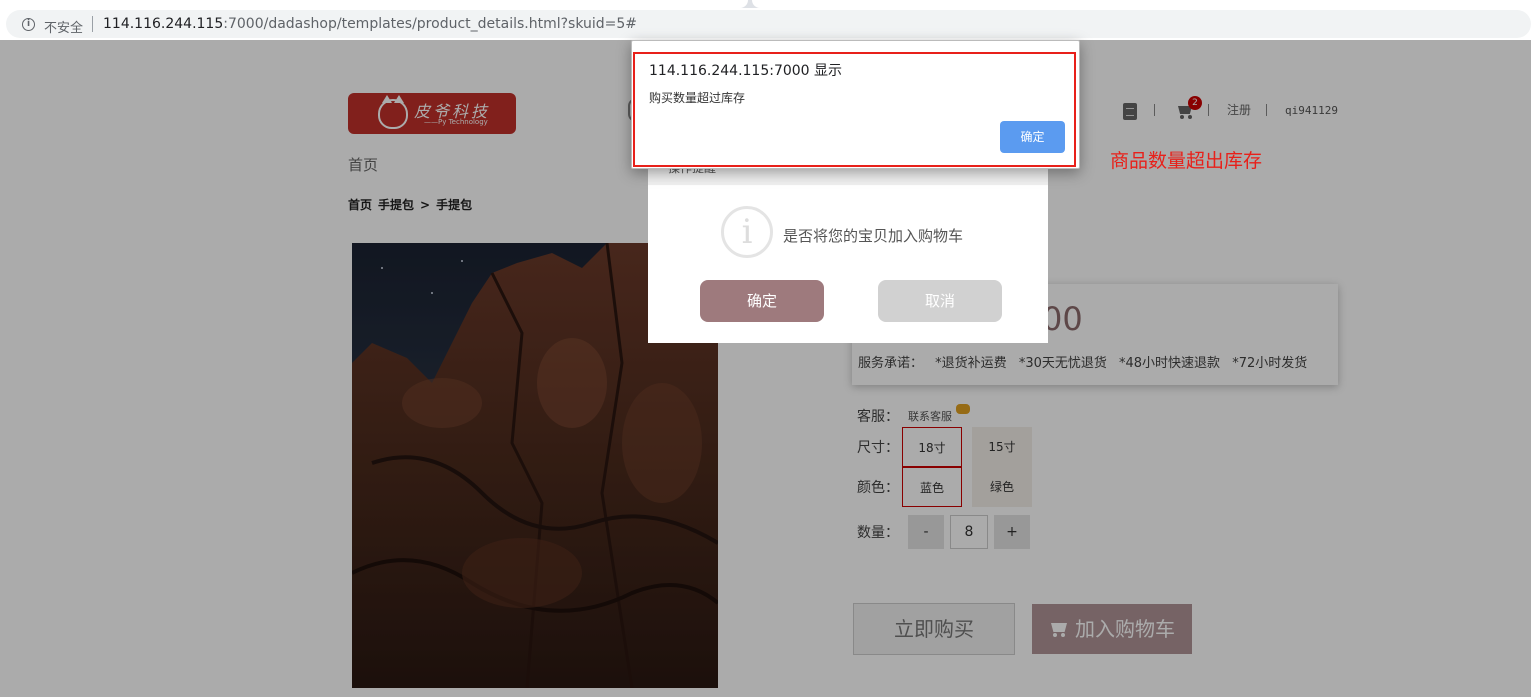 The height and width of the screenshot is (697, 1531). I want to click on url-host: 114.116.244.115, so click(163, 24).